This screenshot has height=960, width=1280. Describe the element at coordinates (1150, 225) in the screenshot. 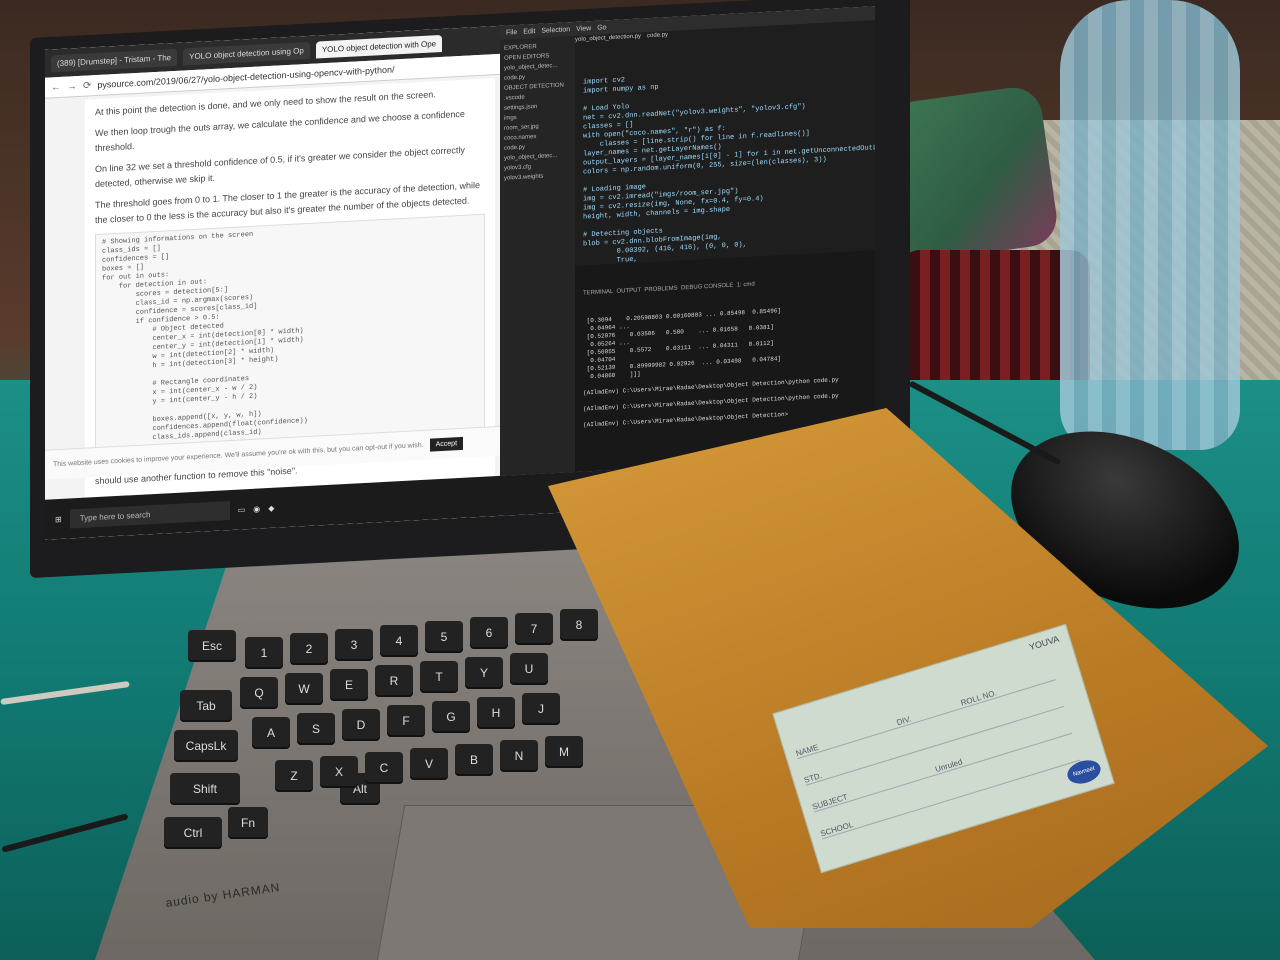

I see `water-bottle` at that location.